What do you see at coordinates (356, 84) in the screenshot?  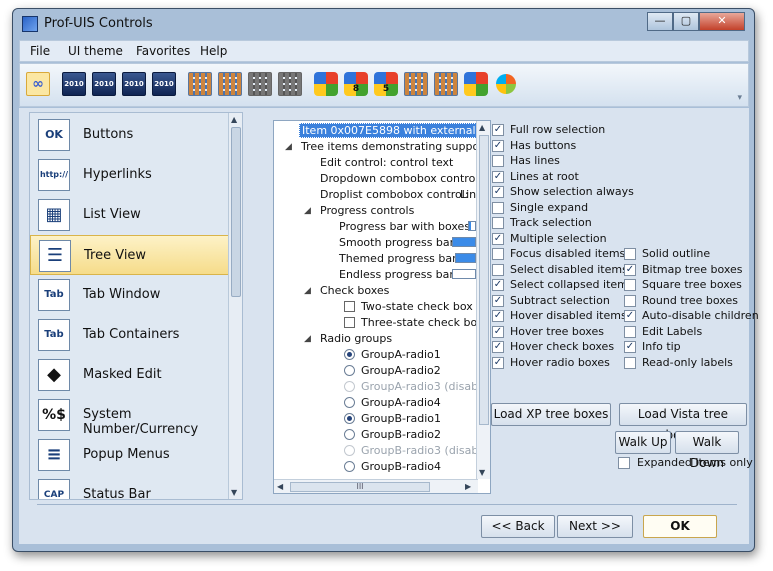 I see `theme-windows8-button: 8` at bounding box center [356, 84].